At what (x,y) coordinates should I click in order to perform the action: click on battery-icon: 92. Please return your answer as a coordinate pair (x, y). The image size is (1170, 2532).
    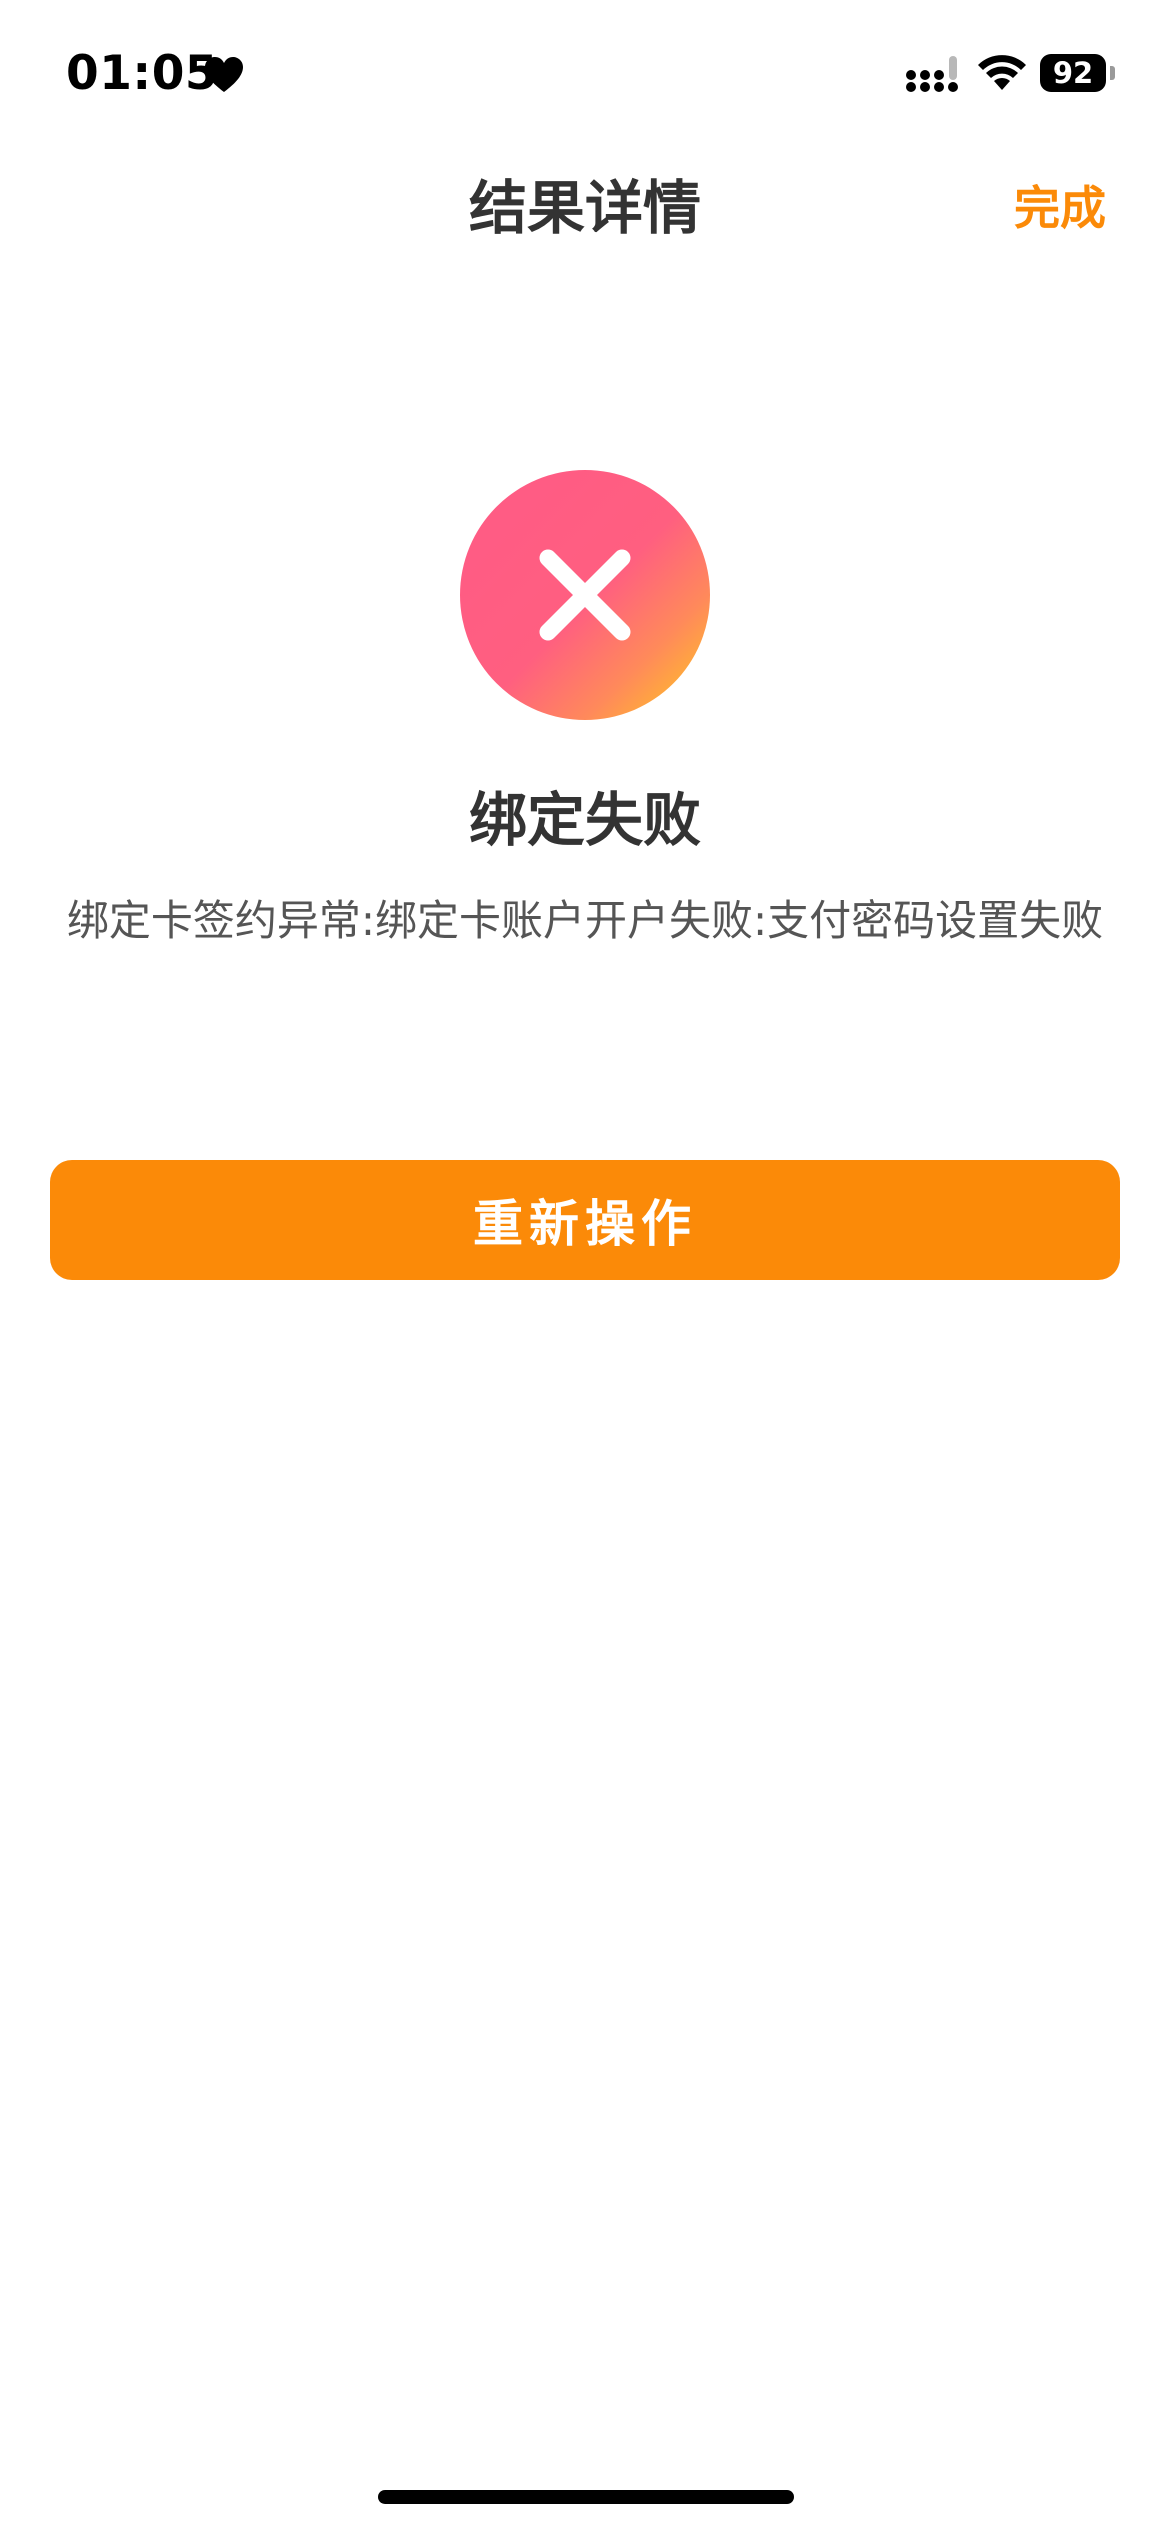
    Looking at the image, I should click on (1077, 73).